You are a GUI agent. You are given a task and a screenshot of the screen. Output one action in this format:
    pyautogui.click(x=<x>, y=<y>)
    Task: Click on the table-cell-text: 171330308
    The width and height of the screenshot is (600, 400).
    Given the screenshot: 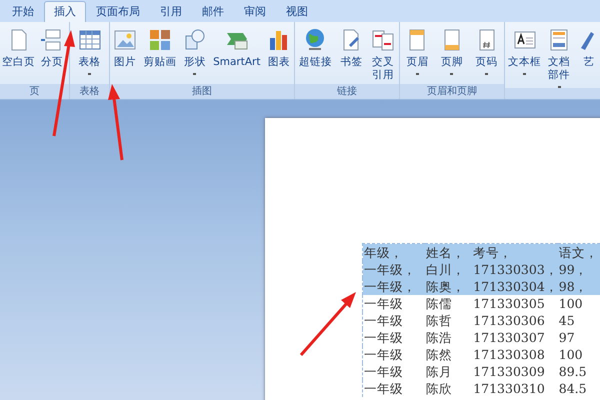 What is the action you would take?
    pyautogui.click(x=509, y=354)
    